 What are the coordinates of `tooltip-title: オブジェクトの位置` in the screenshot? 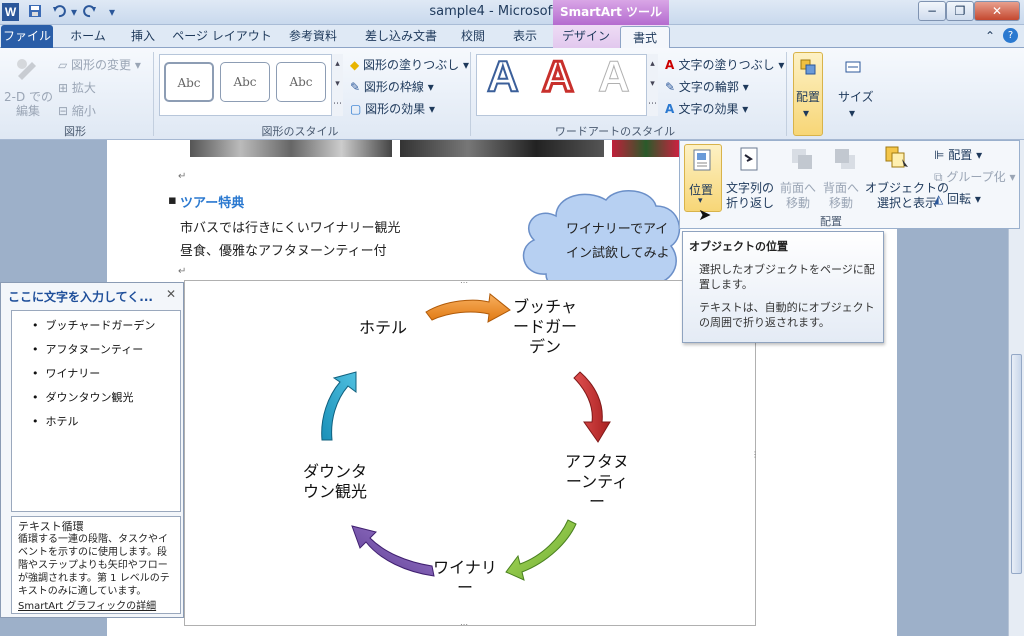 It's located at (738, 246).